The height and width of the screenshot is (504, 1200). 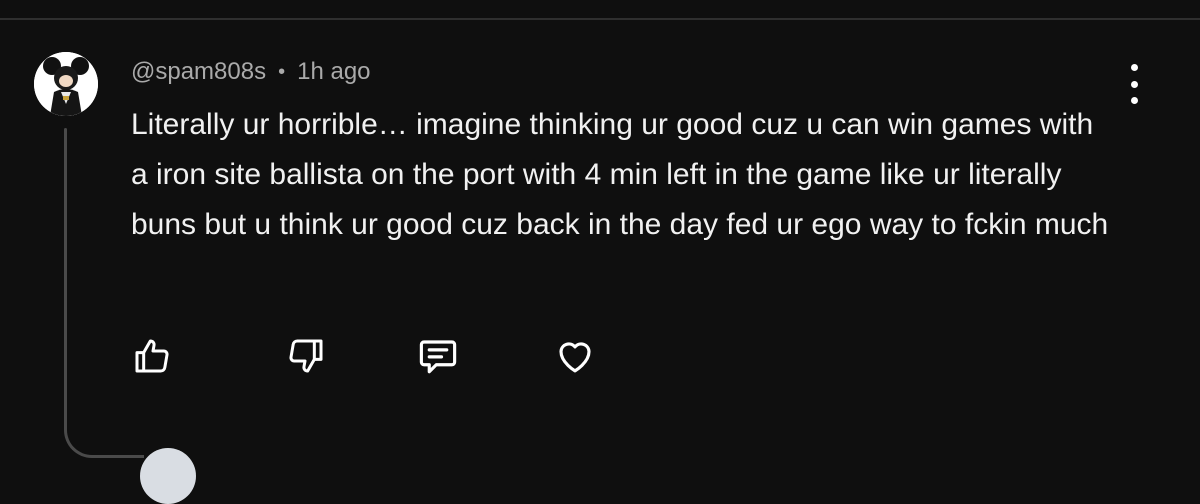 I want to click on reply-avatar, so click(x=168, y=476).